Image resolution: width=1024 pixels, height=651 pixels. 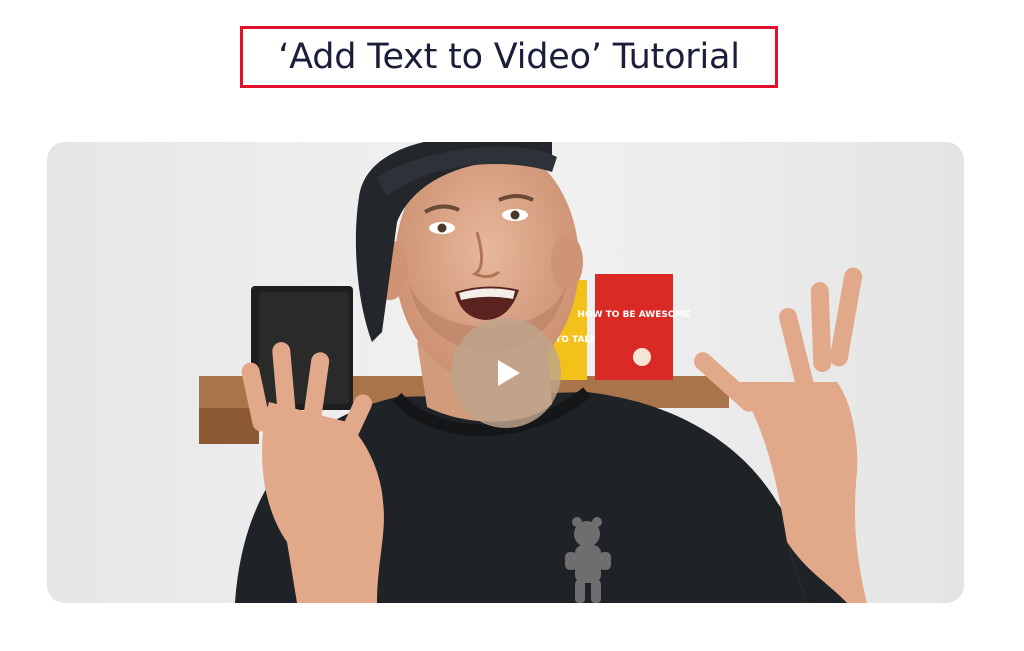 I want to click on black-book-cover, so click(x=304, y=348).